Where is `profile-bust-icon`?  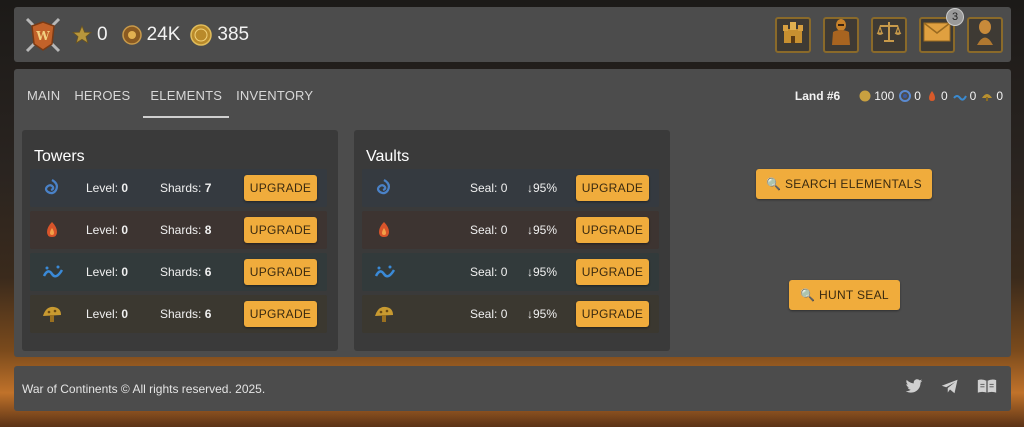
profile-bust-icon is located at coordinates (985, 34).